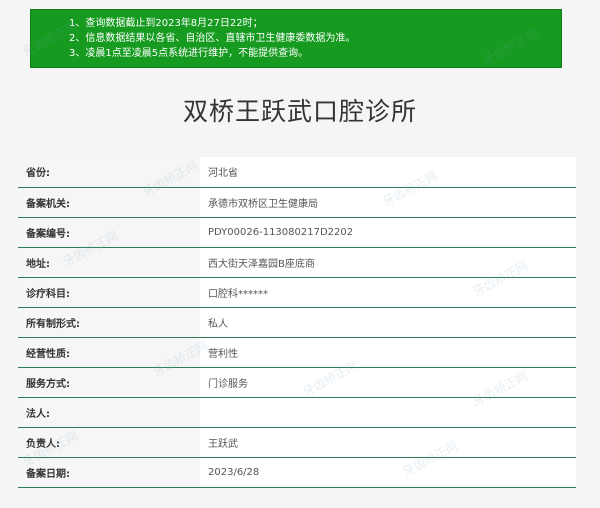 Image resolution: width=600 pixels, height=508 pixels. What do you see at coordinates (388, 352) in the screenshot?
I see `row-value: 营利性` at bounding box center [388, 352].